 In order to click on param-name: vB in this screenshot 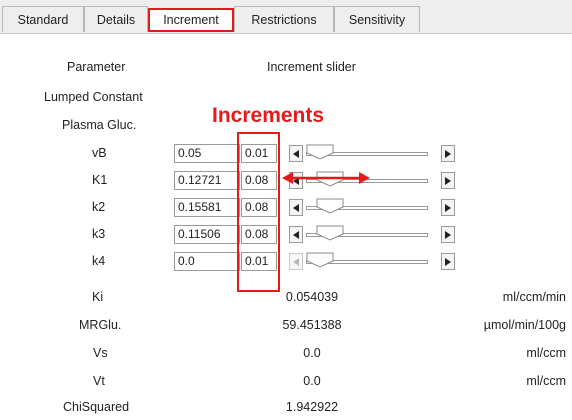, I will do `click(99, 153)`.